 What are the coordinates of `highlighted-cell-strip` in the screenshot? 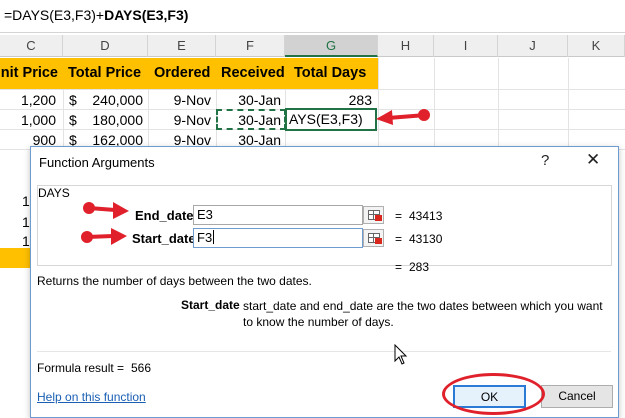 It's located at (15, 258).